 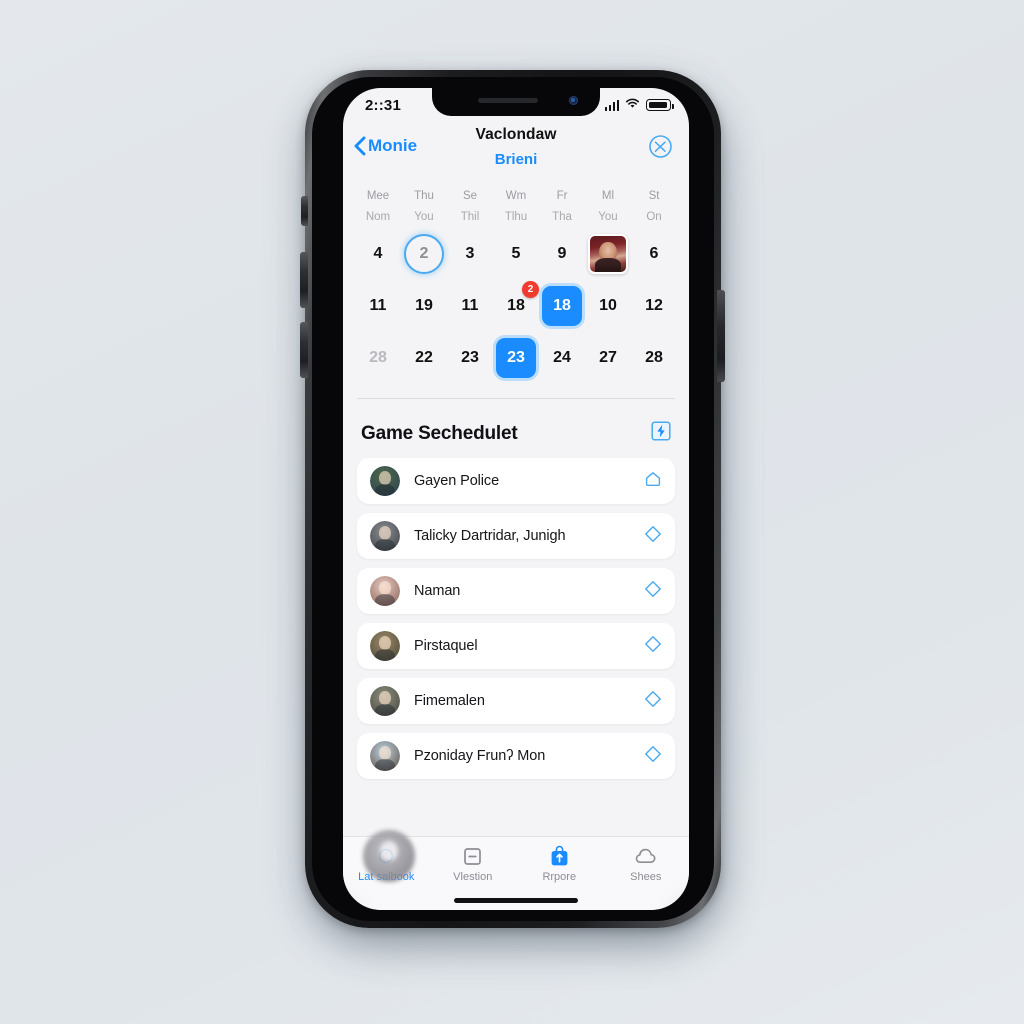 I want to click on tab-shees: Shees, so click(x=646, y=864).